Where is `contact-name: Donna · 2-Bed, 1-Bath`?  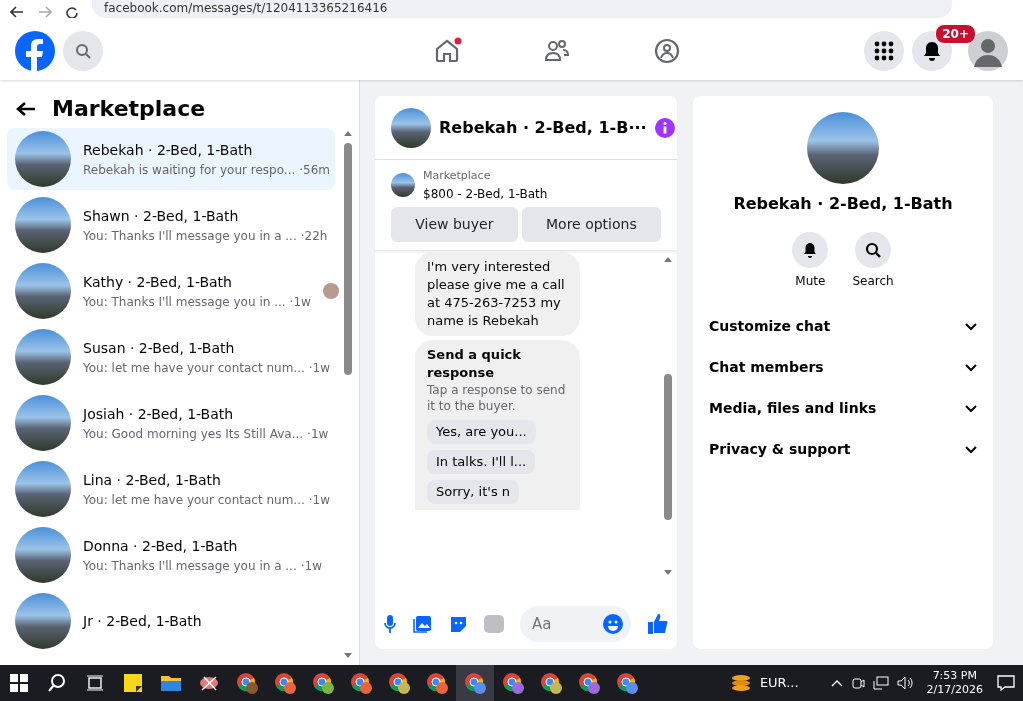 contact-name: Donna · 2-Bed, 1-Bath is located at coordinates (161, 546).